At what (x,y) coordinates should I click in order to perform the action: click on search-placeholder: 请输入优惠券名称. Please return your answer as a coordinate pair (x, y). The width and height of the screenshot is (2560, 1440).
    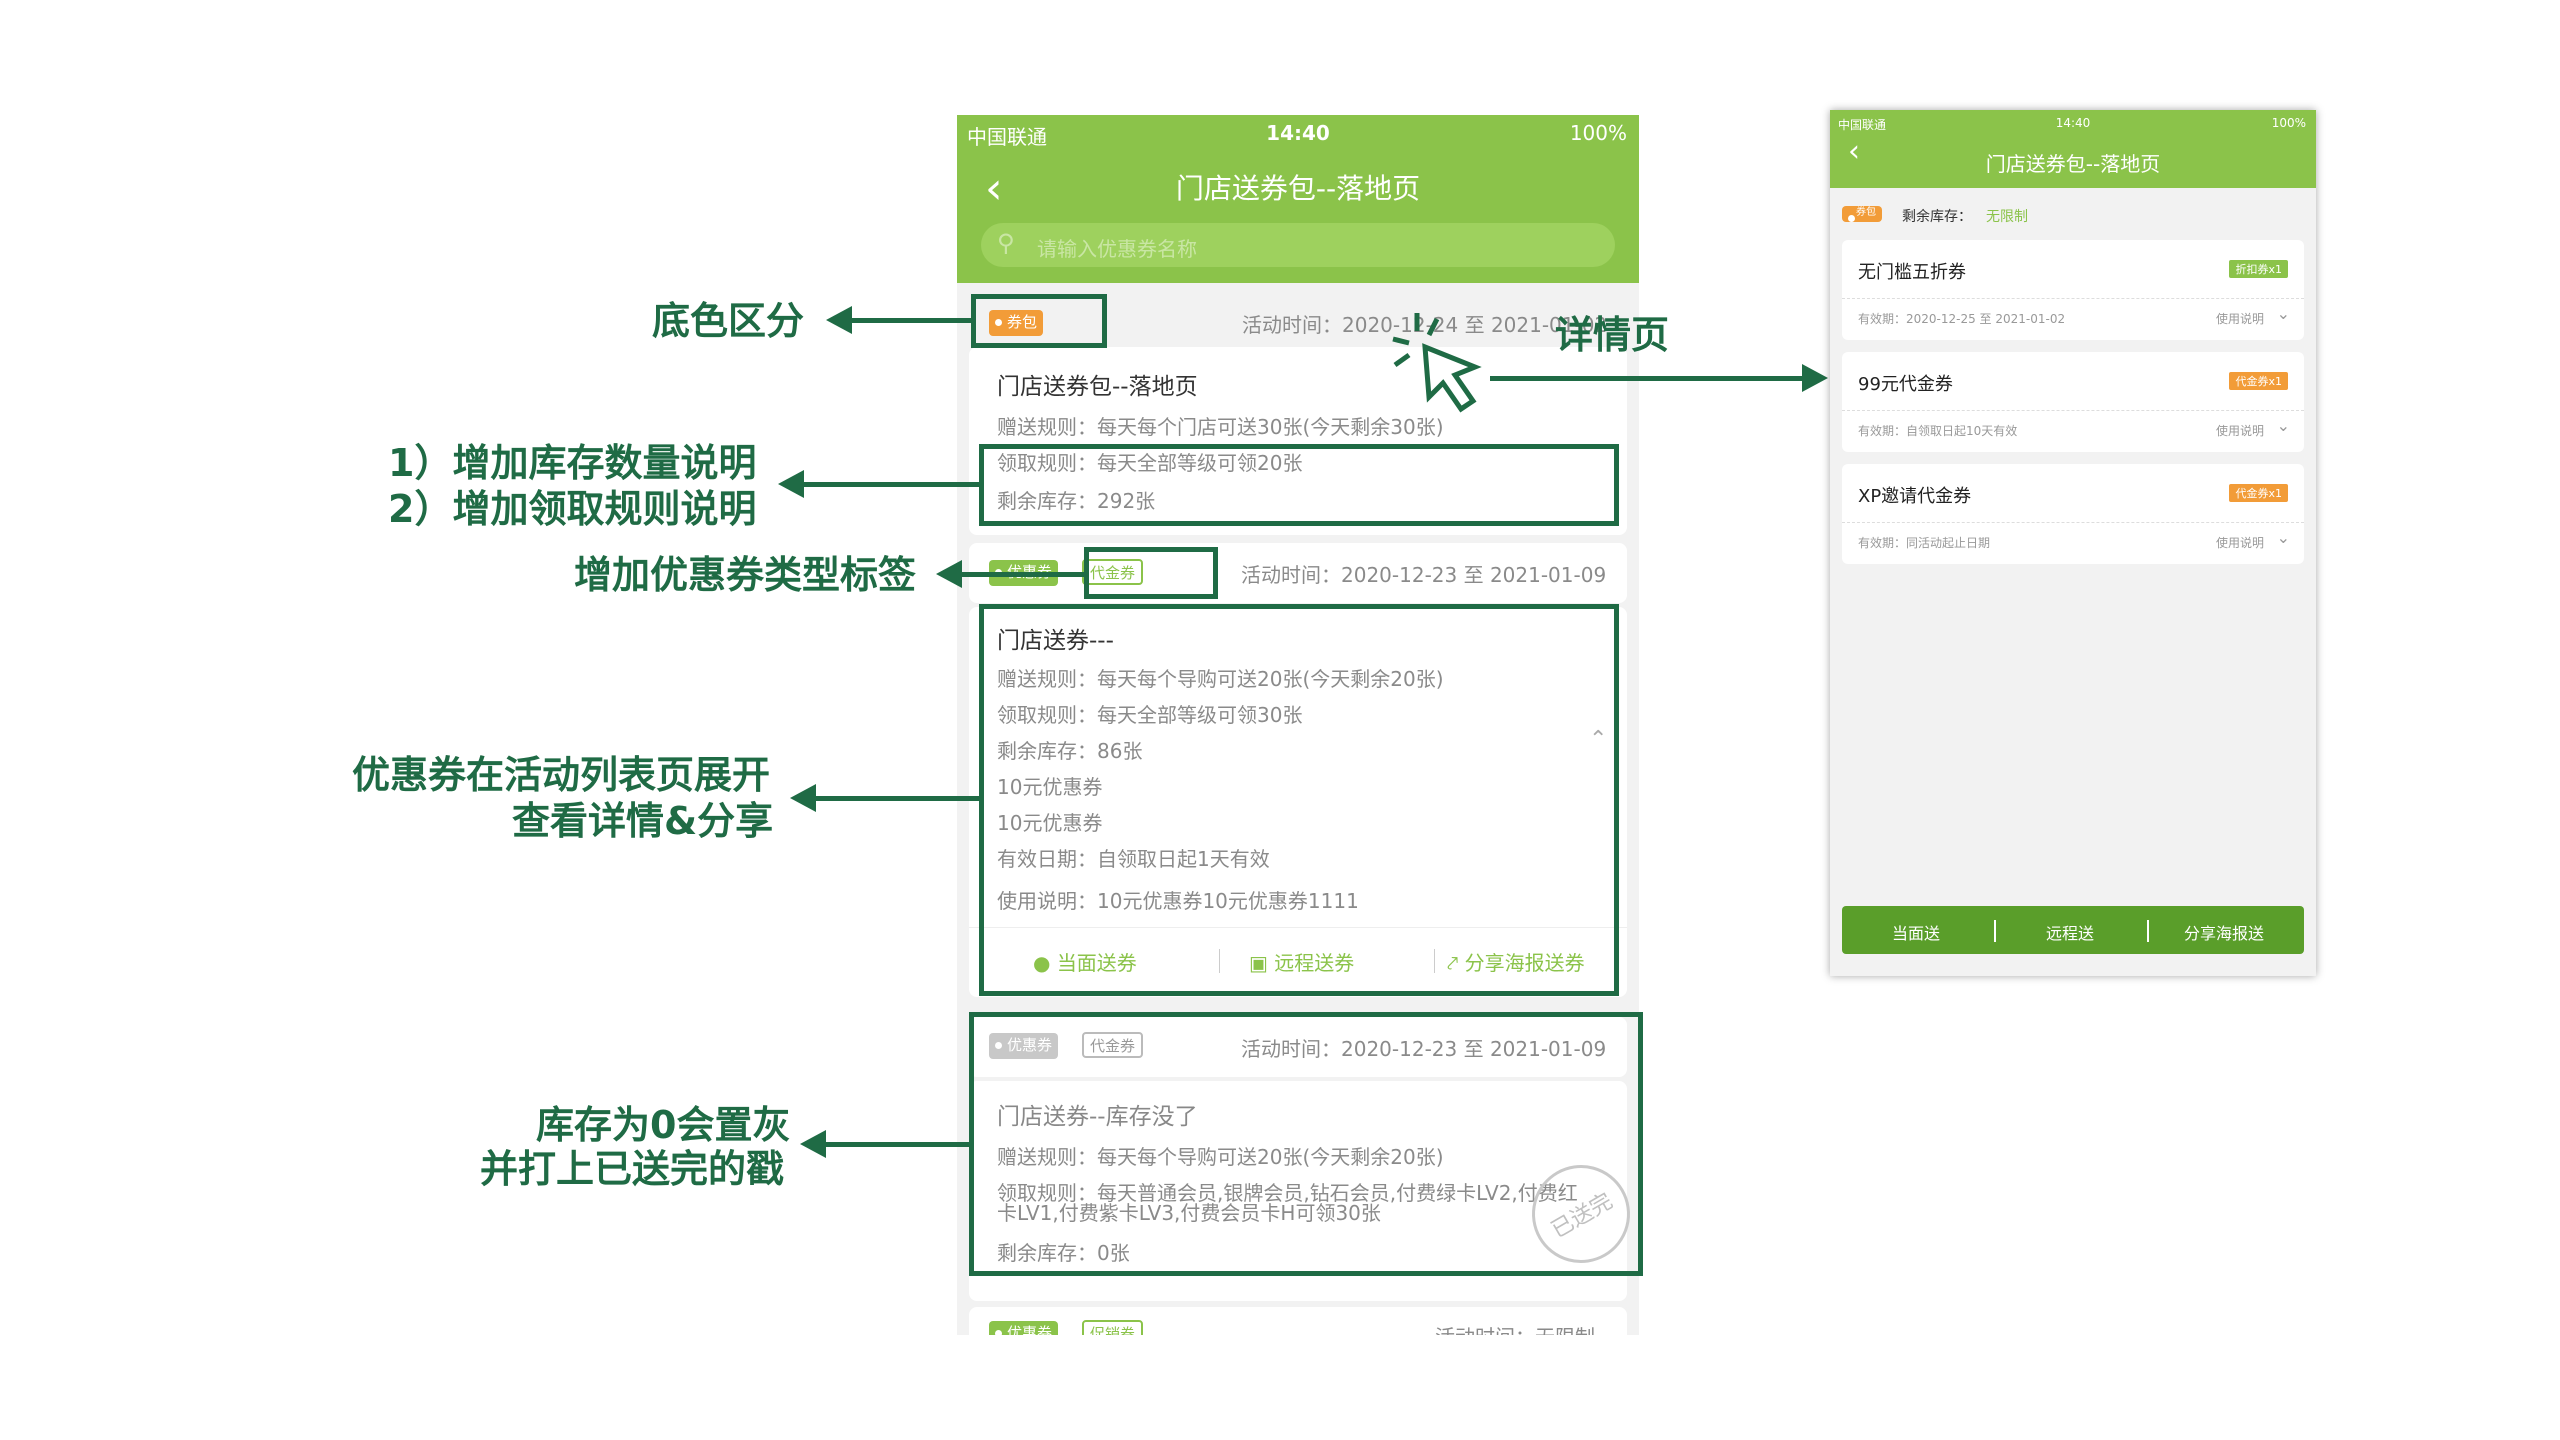
    Looking at the image, I should click on (1117, 249).